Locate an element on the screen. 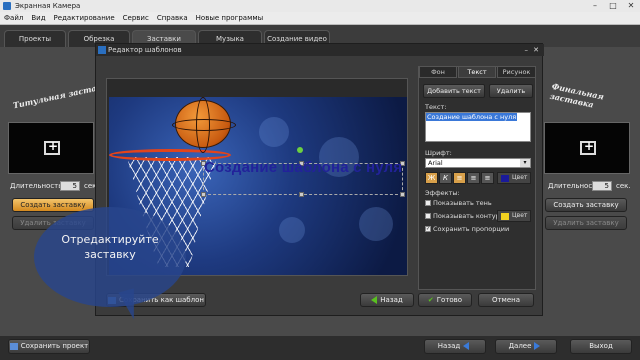 This screenshot has height=360, width=640. outline-color-swatch is located at coordinates (505, 216).